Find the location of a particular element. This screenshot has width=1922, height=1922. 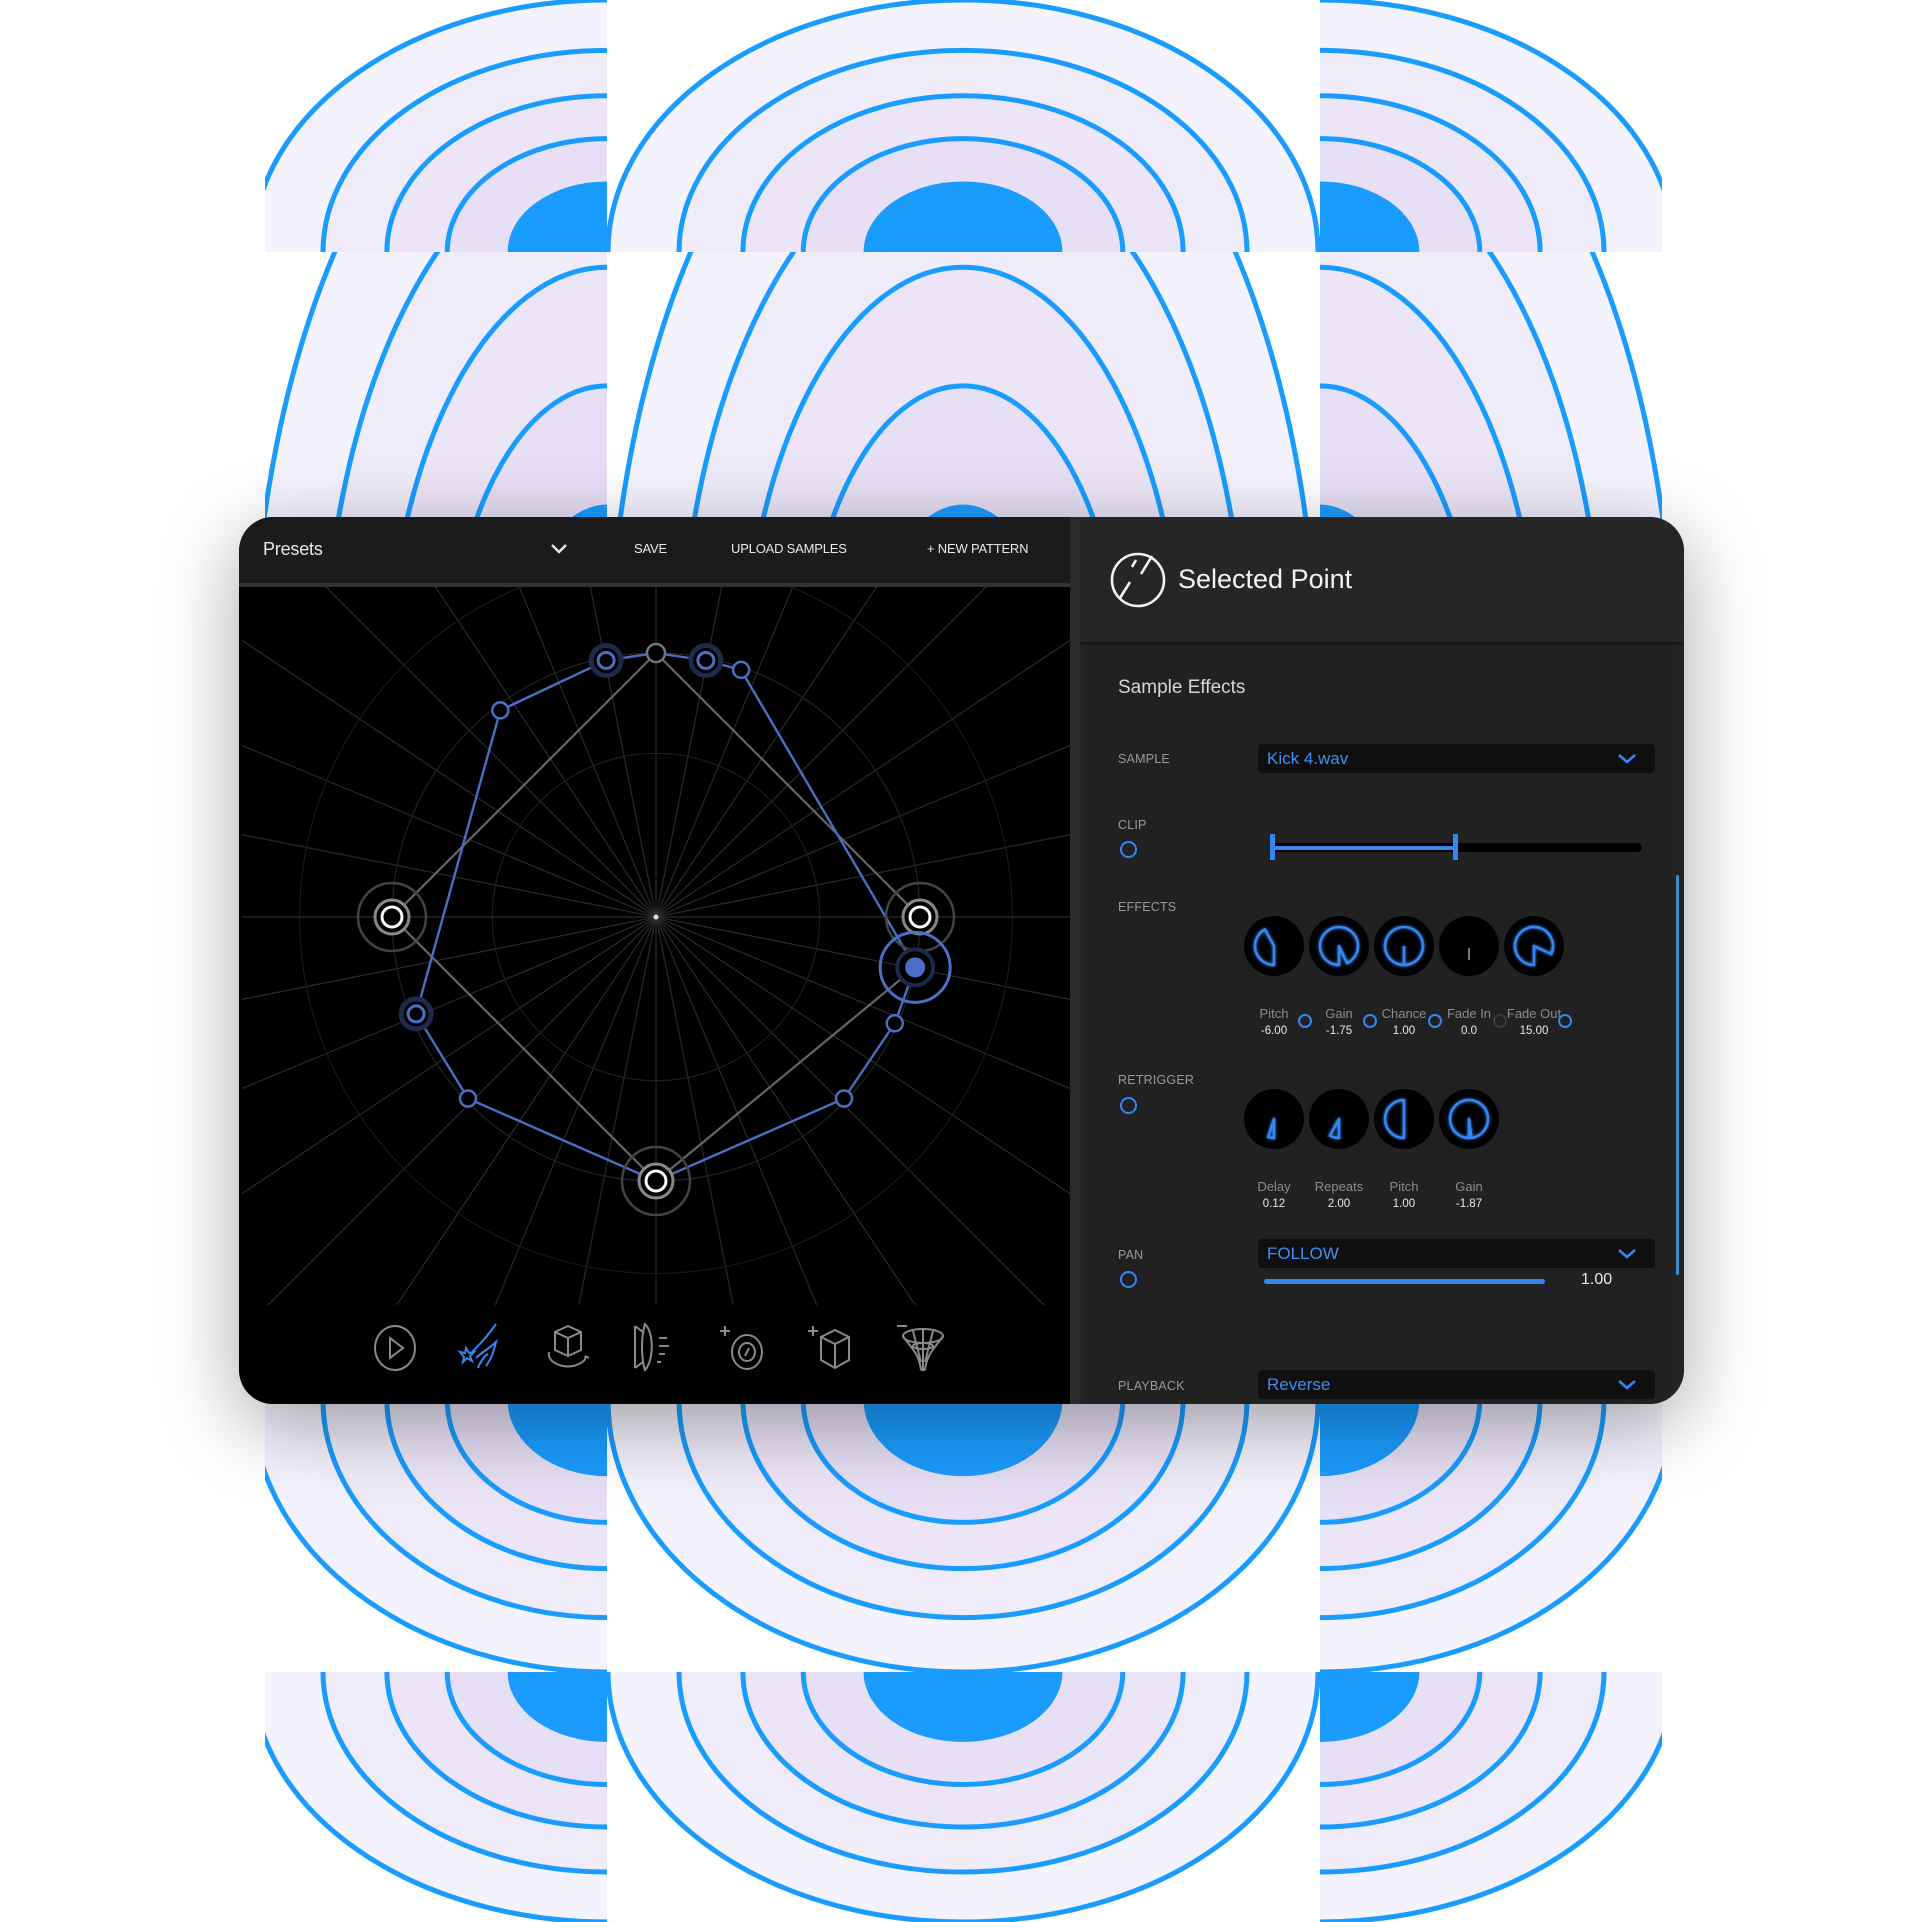

presets-dropdown-label: Presets is located at coordinates (293, 549).